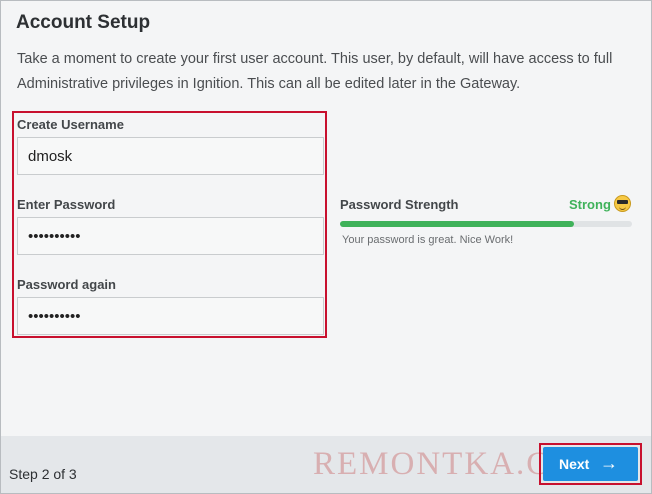  What do you see at coordinates (66, 284) in the screenshot?
I see `password-again-label: Password again` at bounding box center [66, 284].